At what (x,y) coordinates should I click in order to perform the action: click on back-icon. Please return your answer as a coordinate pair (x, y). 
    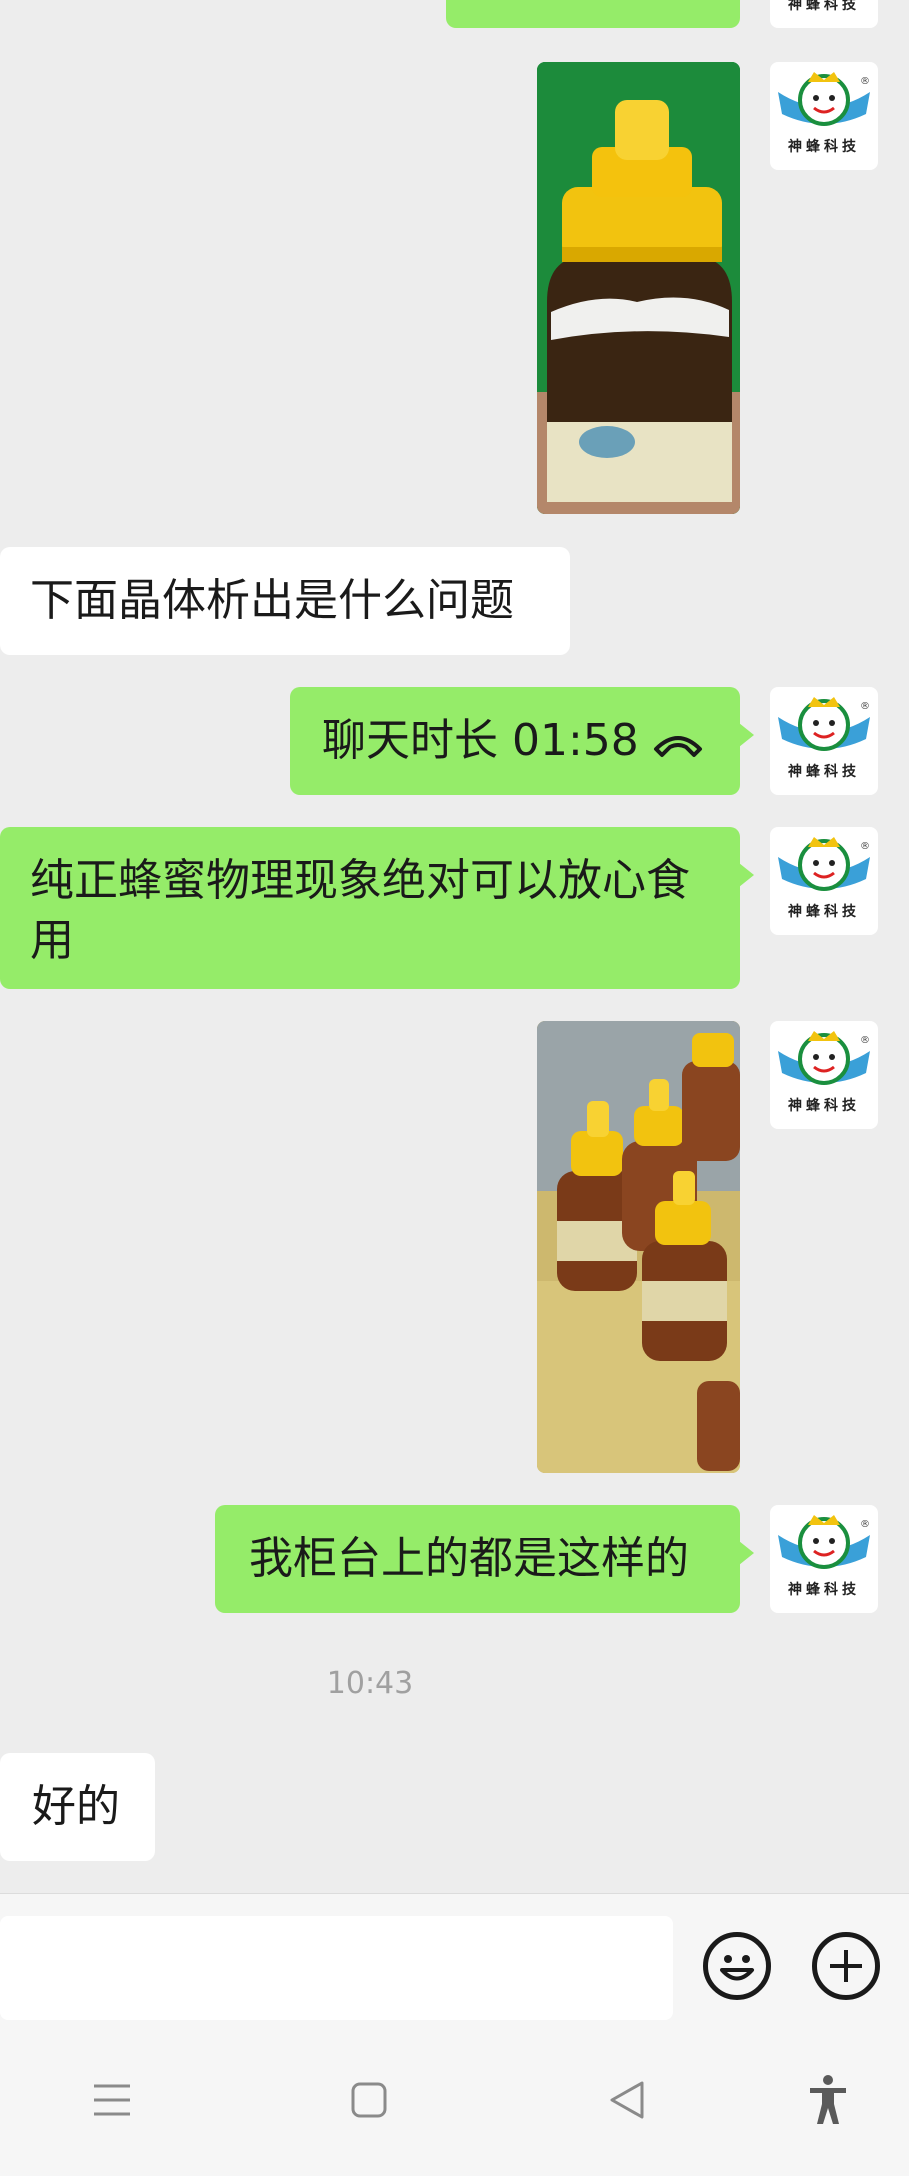
    Looking at the image, I should click on (627, 2100).